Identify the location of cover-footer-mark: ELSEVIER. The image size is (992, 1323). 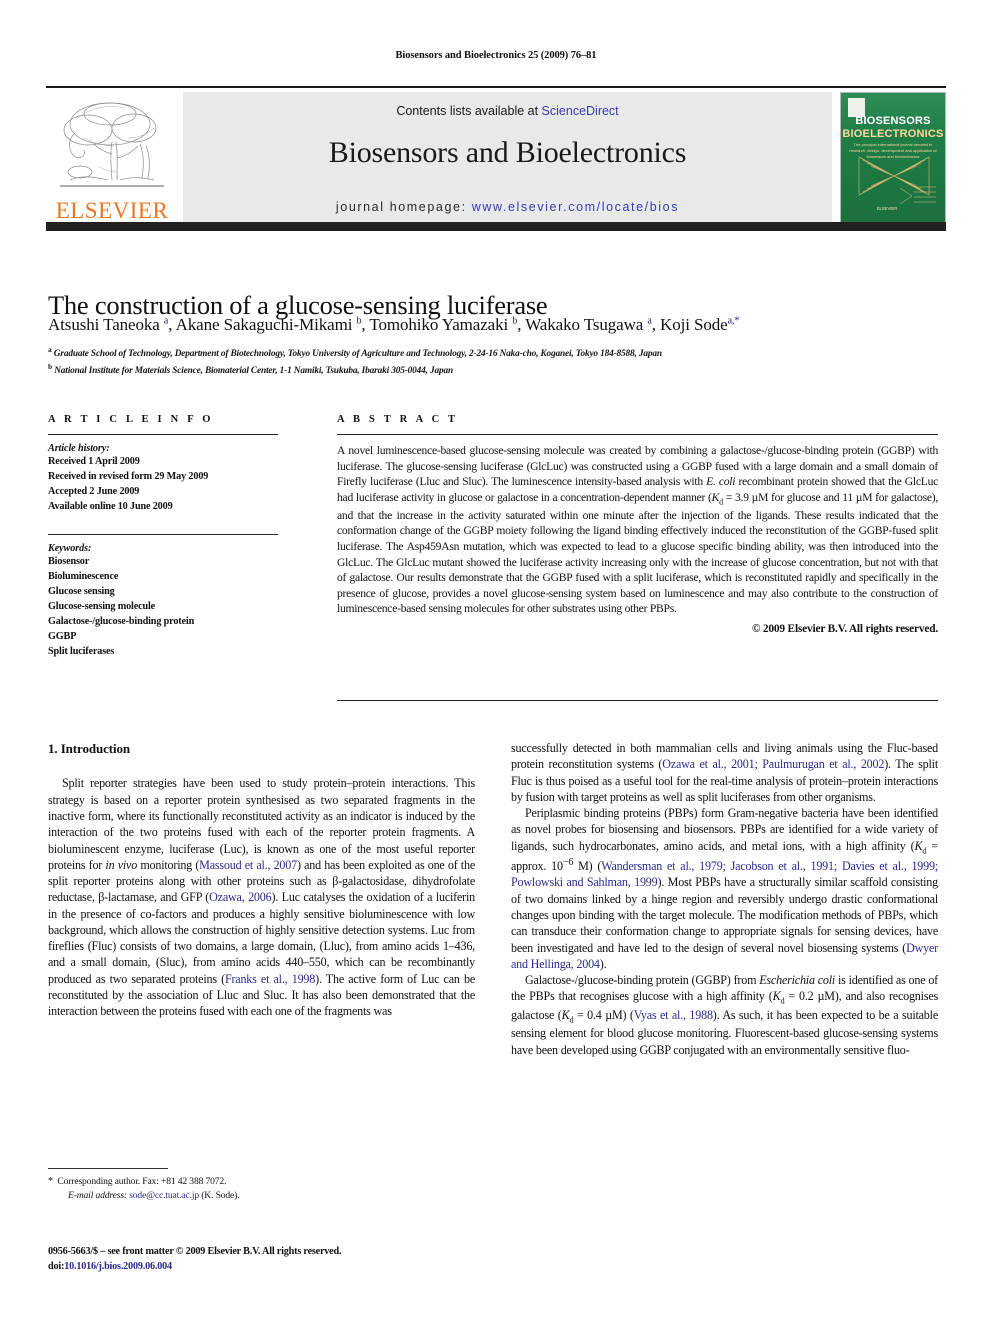
(887, 208).